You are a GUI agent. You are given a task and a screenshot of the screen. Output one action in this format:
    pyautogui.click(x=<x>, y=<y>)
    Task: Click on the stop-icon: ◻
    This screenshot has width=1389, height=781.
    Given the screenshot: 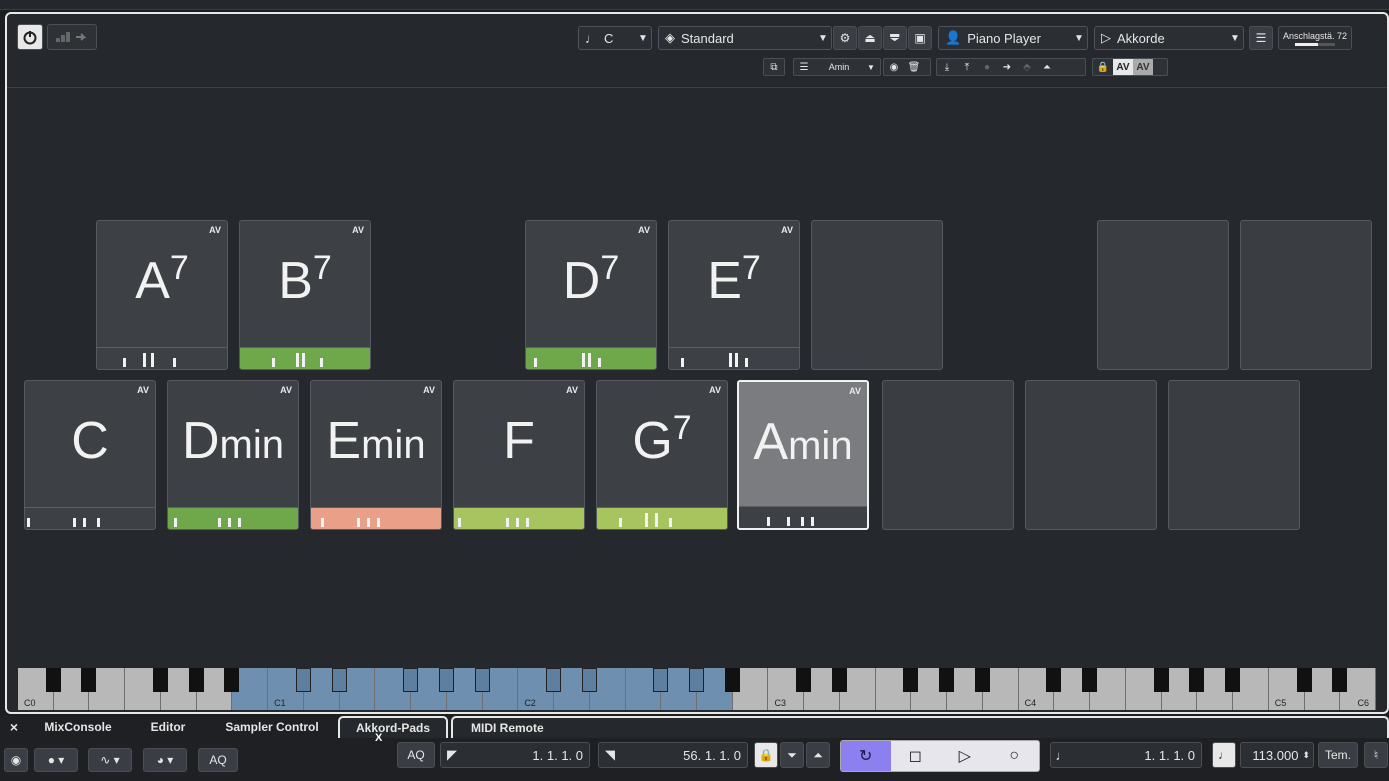 What is the action you would take?
    pyautogui.click(x=916, y=756)
    